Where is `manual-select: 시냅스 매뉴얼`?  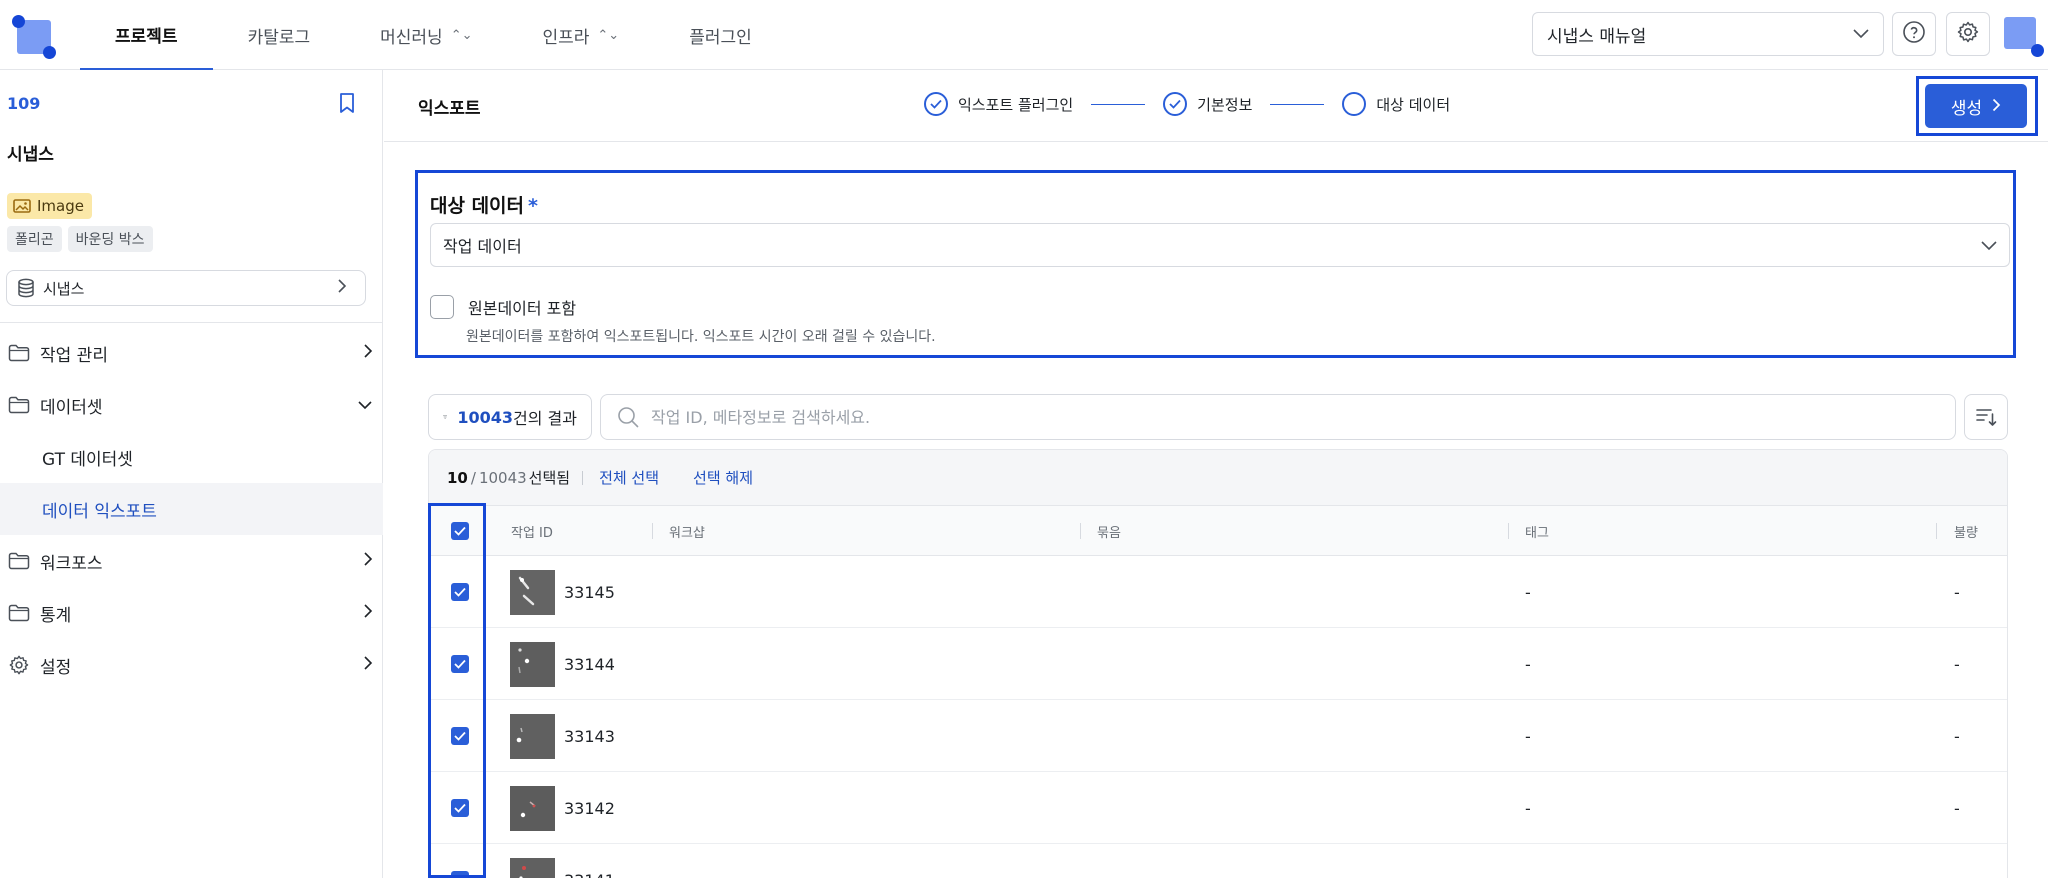
manual-select: 시냅스 매뉴얼 is located at coordinates (1708, 34).